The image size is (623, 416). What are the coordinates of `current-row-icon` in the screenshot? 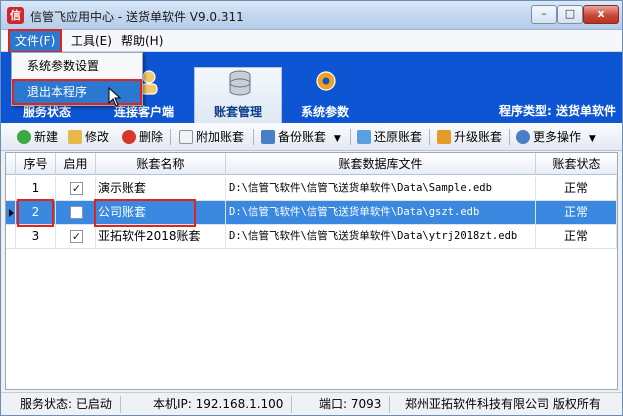 It's located at (11, 213).